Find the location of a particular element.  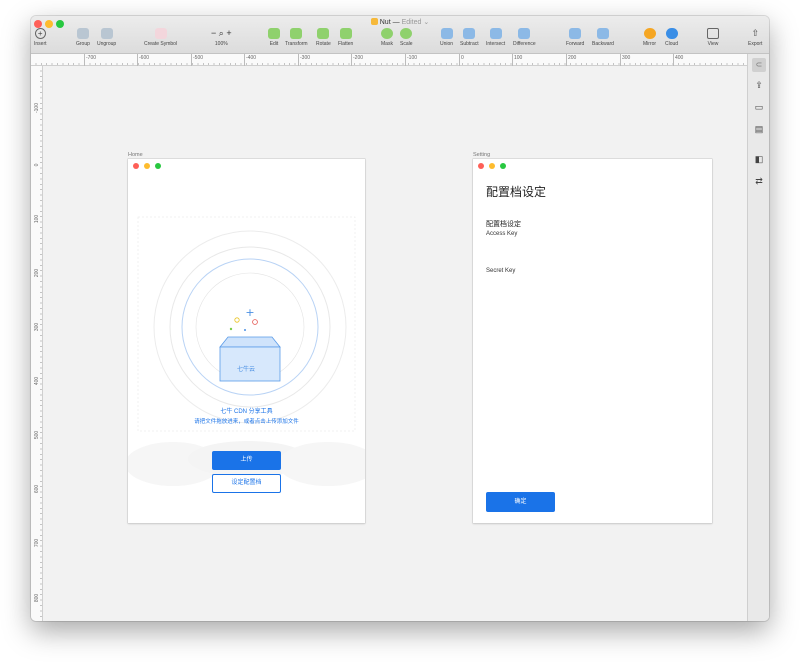

share-icon: ⇪ is located at coordinates (759, 85).